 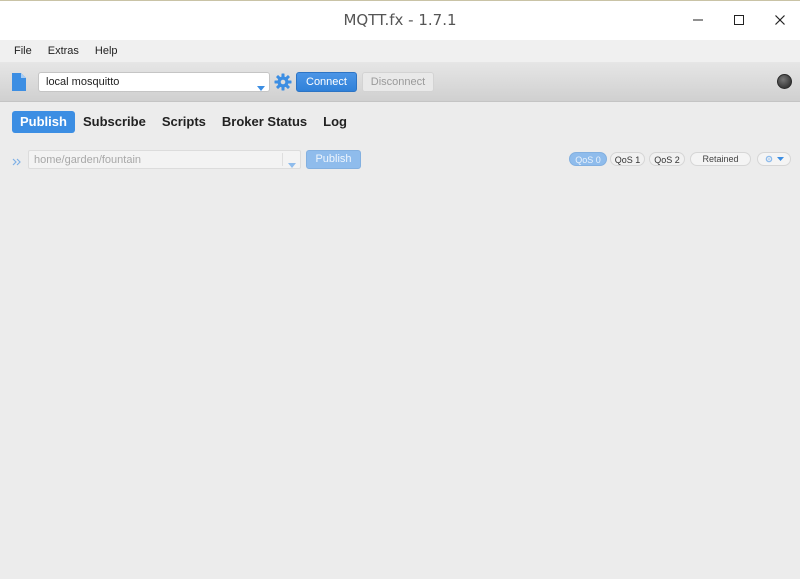 What do you see at coordinates (326, 82) in the screenshot?
I see `connect-button: Connect` at bounding box center [326, 82].